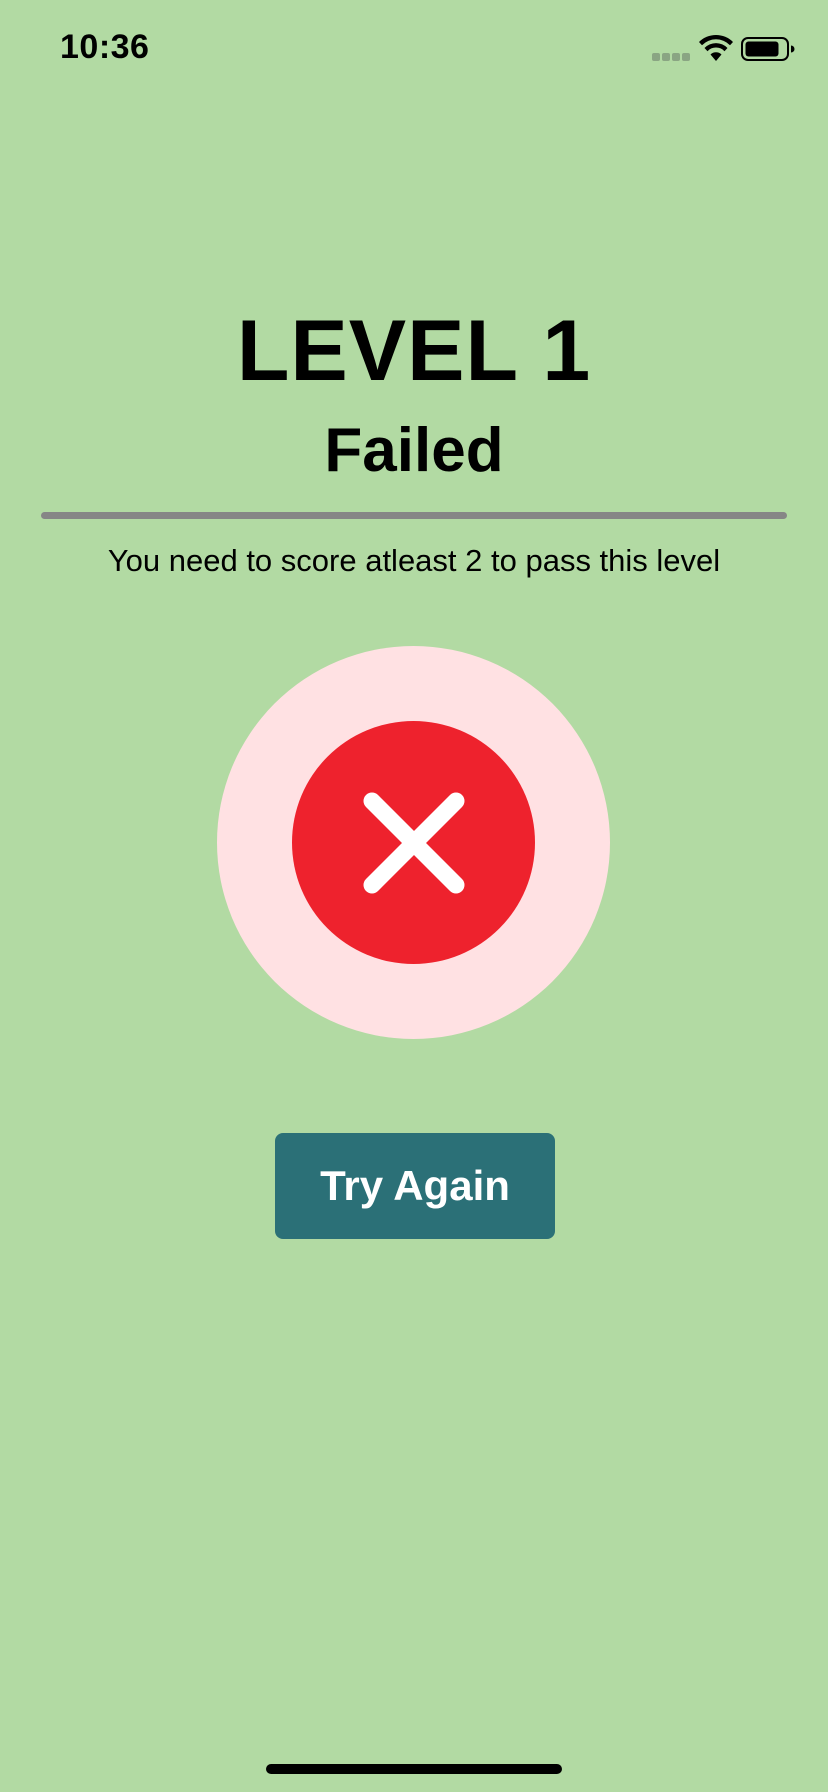 The image size is (828, 1792). What do you see at coordinates (414, 351) in the screenshot?
I see `level-title: LEVEL 1` at bounding box center [414, 351].